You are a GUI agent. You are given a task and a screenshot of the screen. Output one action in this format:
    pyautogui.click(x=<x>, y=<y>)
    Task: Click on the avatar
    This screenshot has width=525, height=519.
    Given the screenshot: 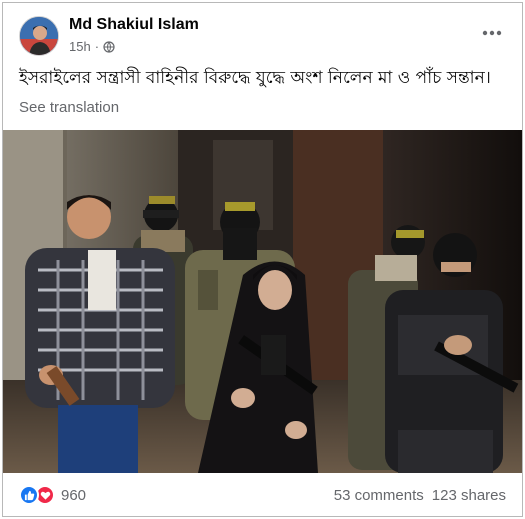 What is the action you would take?
    pyautogui.click(x=39, y=36)
    